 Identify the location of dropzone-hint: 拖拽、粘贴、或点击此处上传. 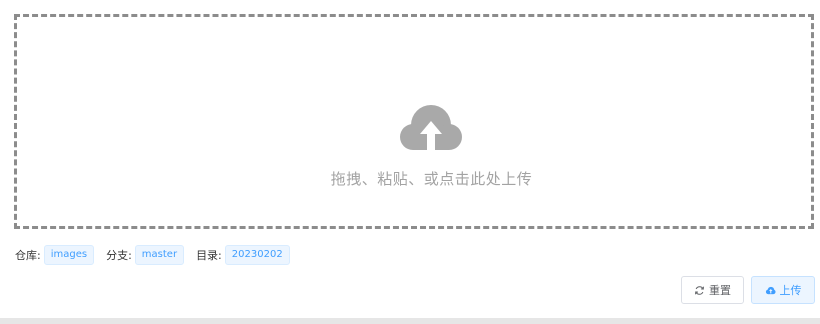
(431, 179).